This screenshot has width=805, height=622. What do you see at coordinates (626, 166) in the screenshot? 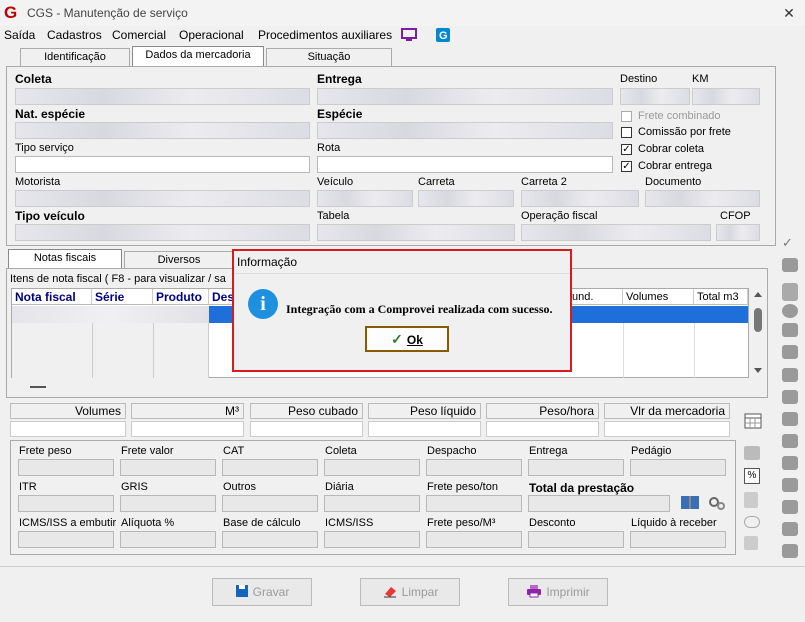
I see `cobrar-entrega-checkbox: ✓` at bounding box center [626, 166].